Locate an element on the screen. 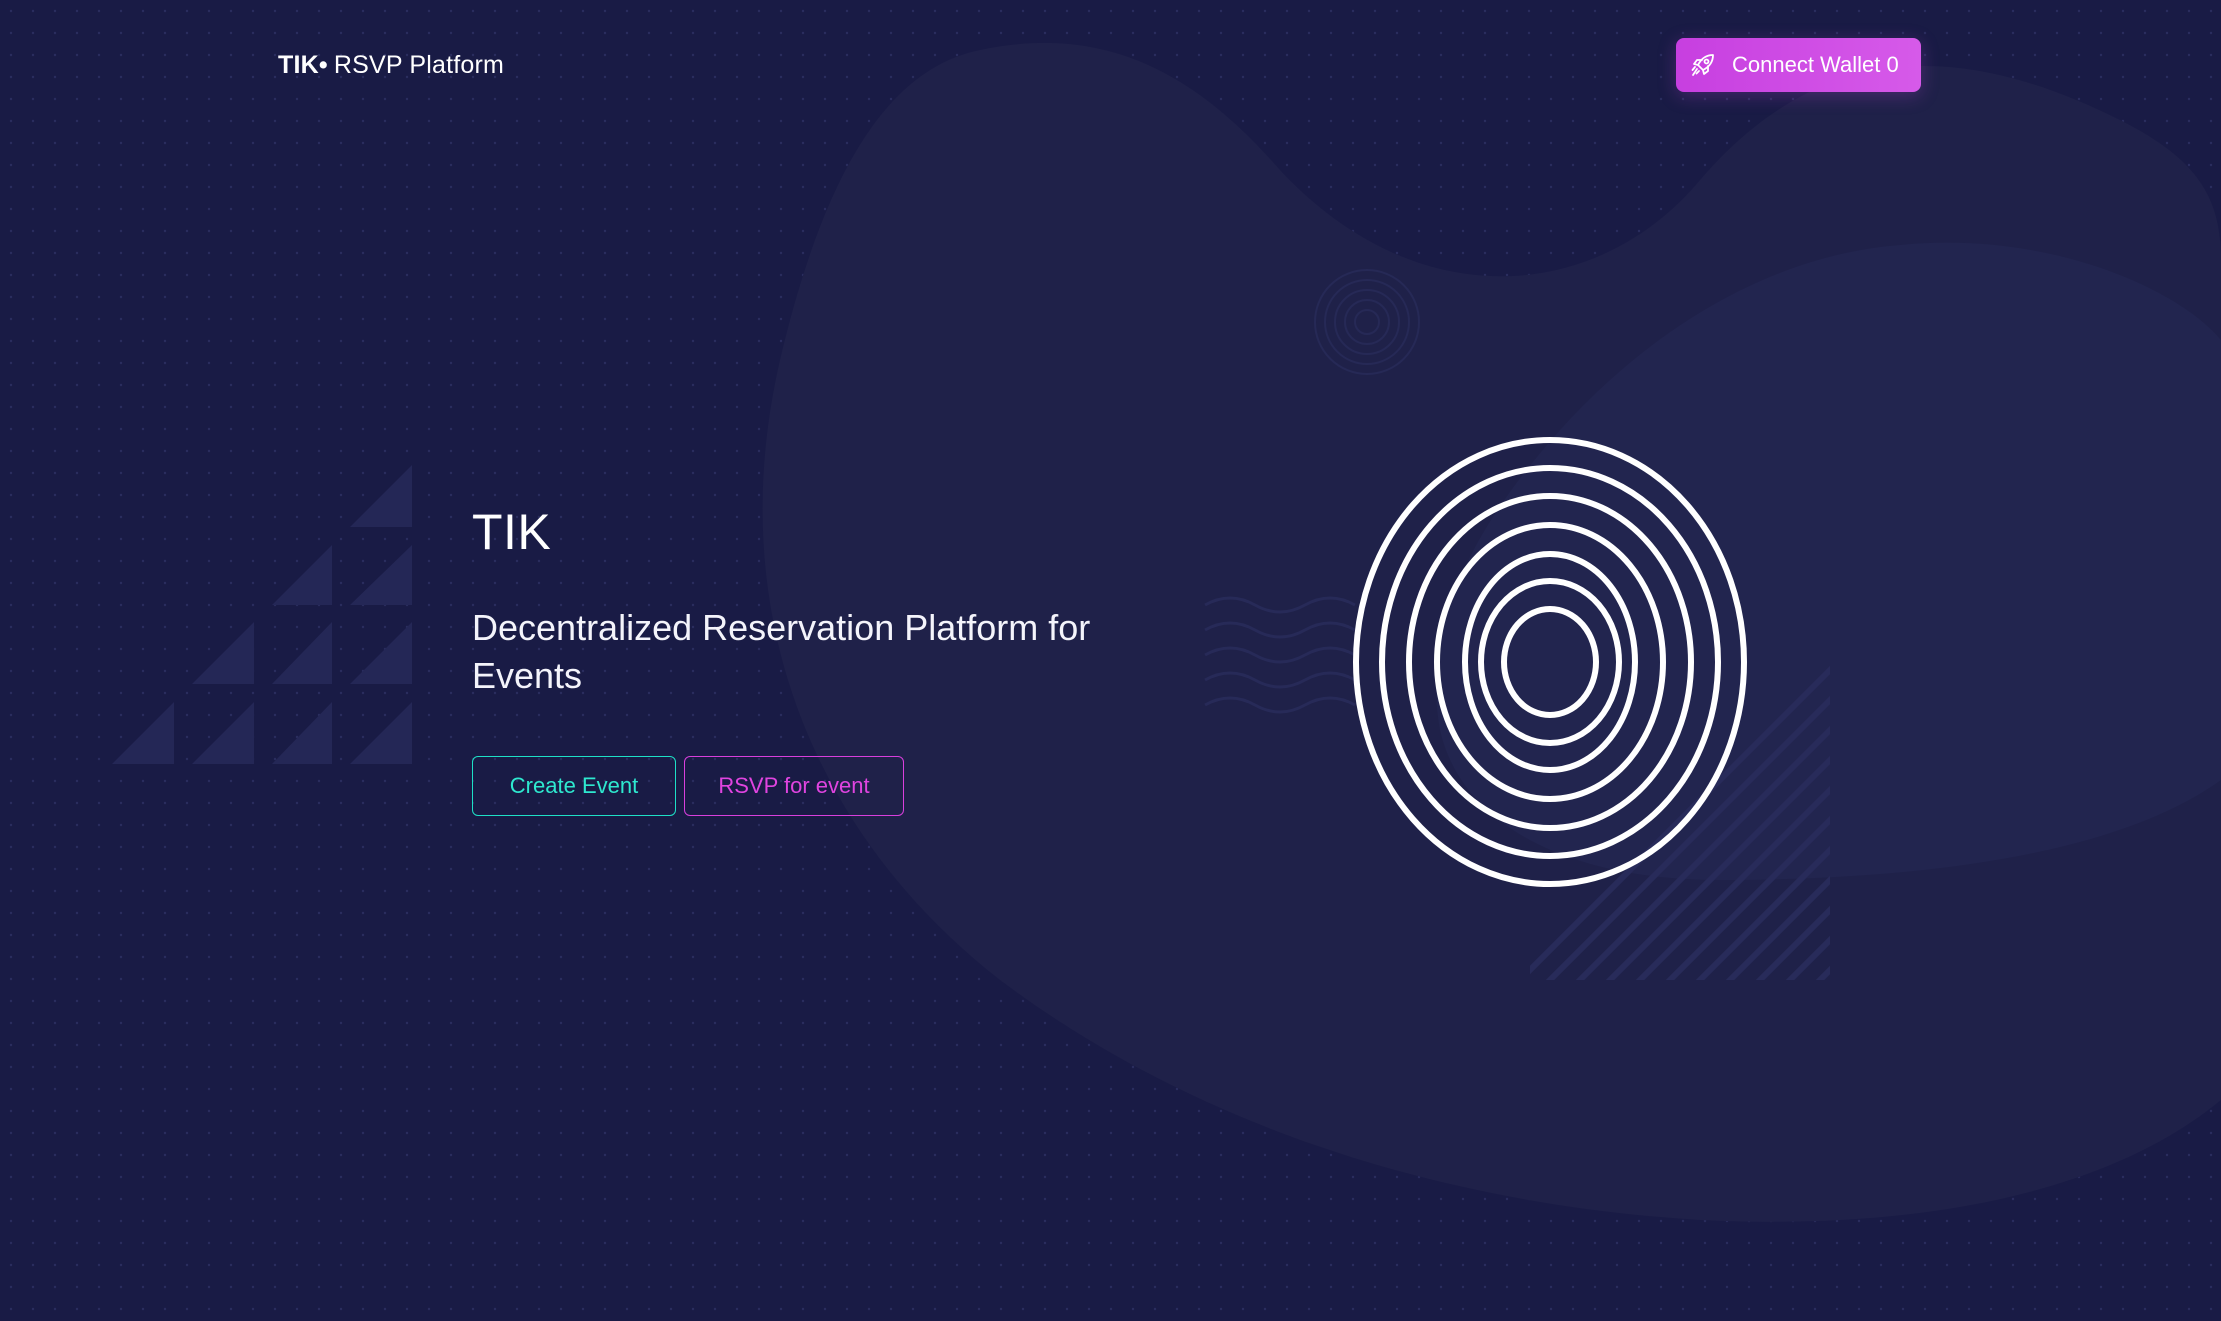 The image size is (2221, 1321). hero-title: TIK is located at coordinates (512, 532).